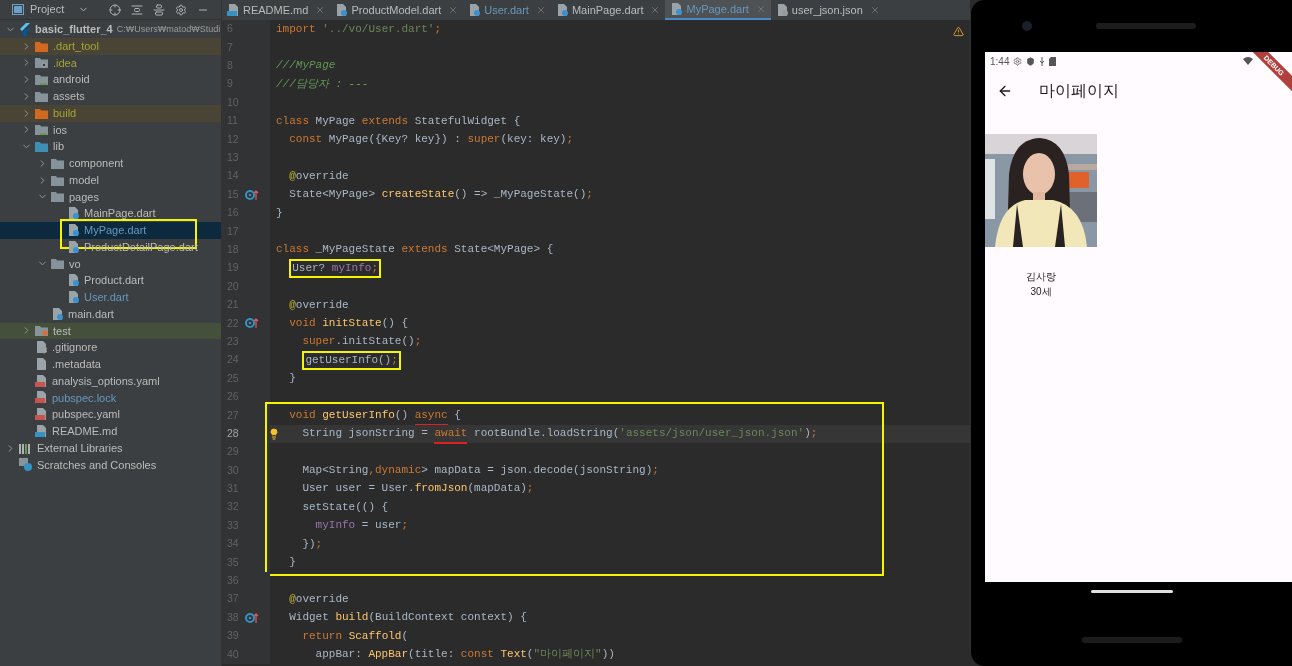 The height and width of the screenshot is (666, 1292). Describe the element at coordinates (1027, 26) in the screenshot. I see `camera-icon` at that location.